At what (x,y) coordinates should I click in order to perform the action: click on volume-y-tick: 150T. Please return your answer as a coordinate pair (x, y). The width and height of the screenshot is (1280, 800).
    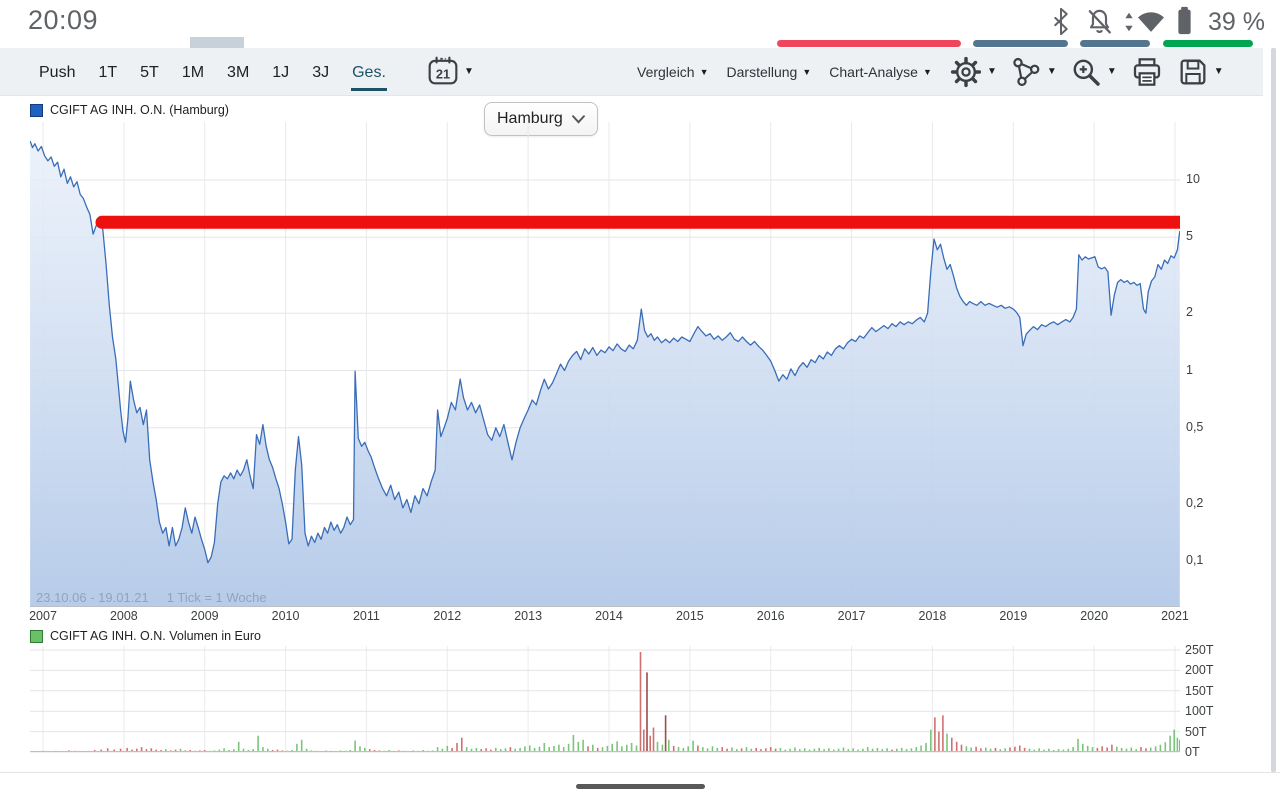
    Looking at the image, I should click on (1199, 690).